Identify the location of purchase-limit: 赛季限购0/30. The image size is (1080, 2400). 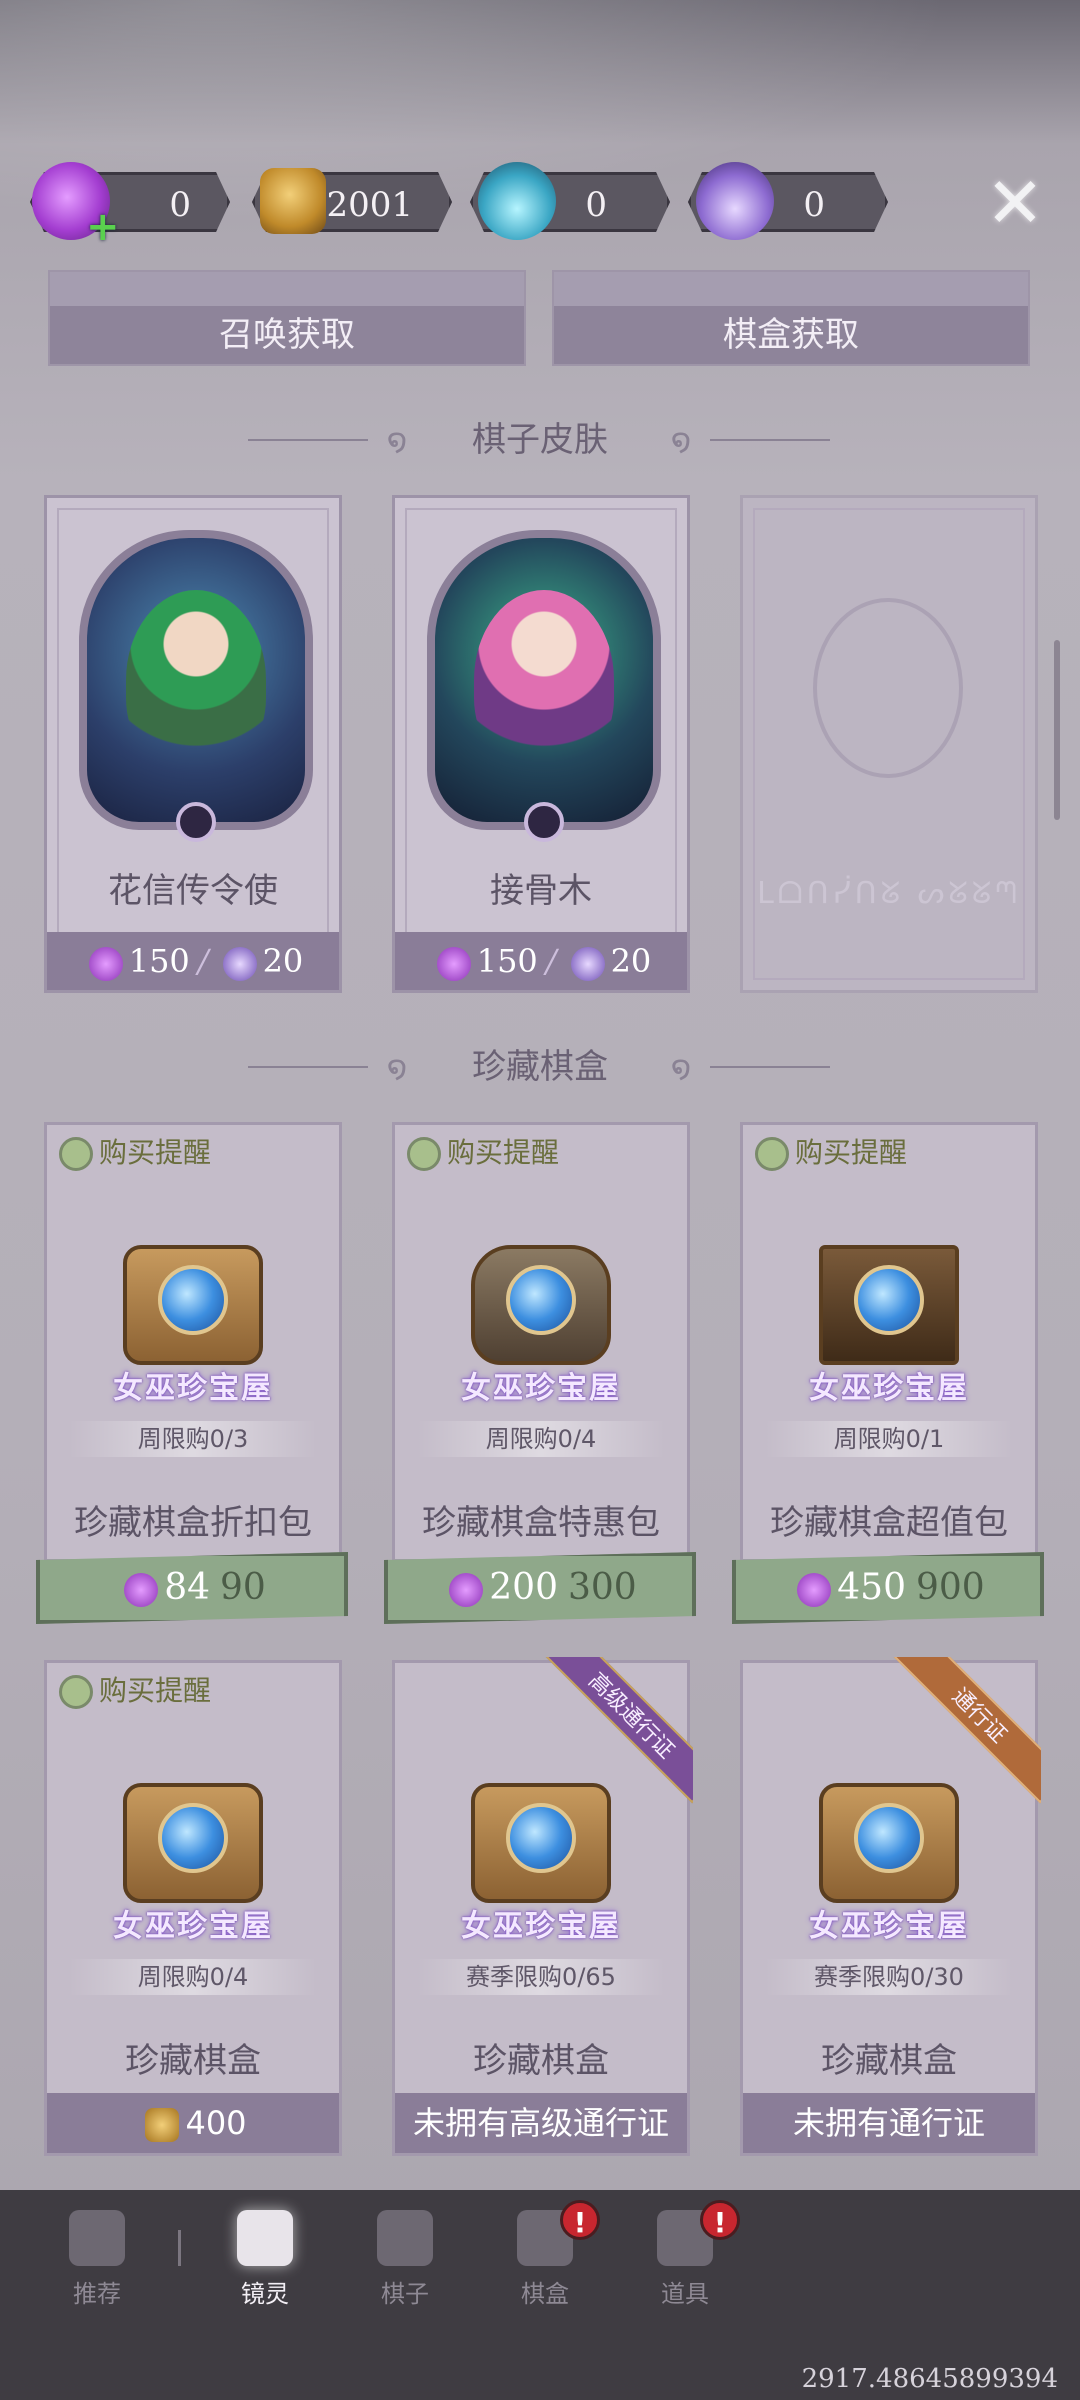
(889, 1977).